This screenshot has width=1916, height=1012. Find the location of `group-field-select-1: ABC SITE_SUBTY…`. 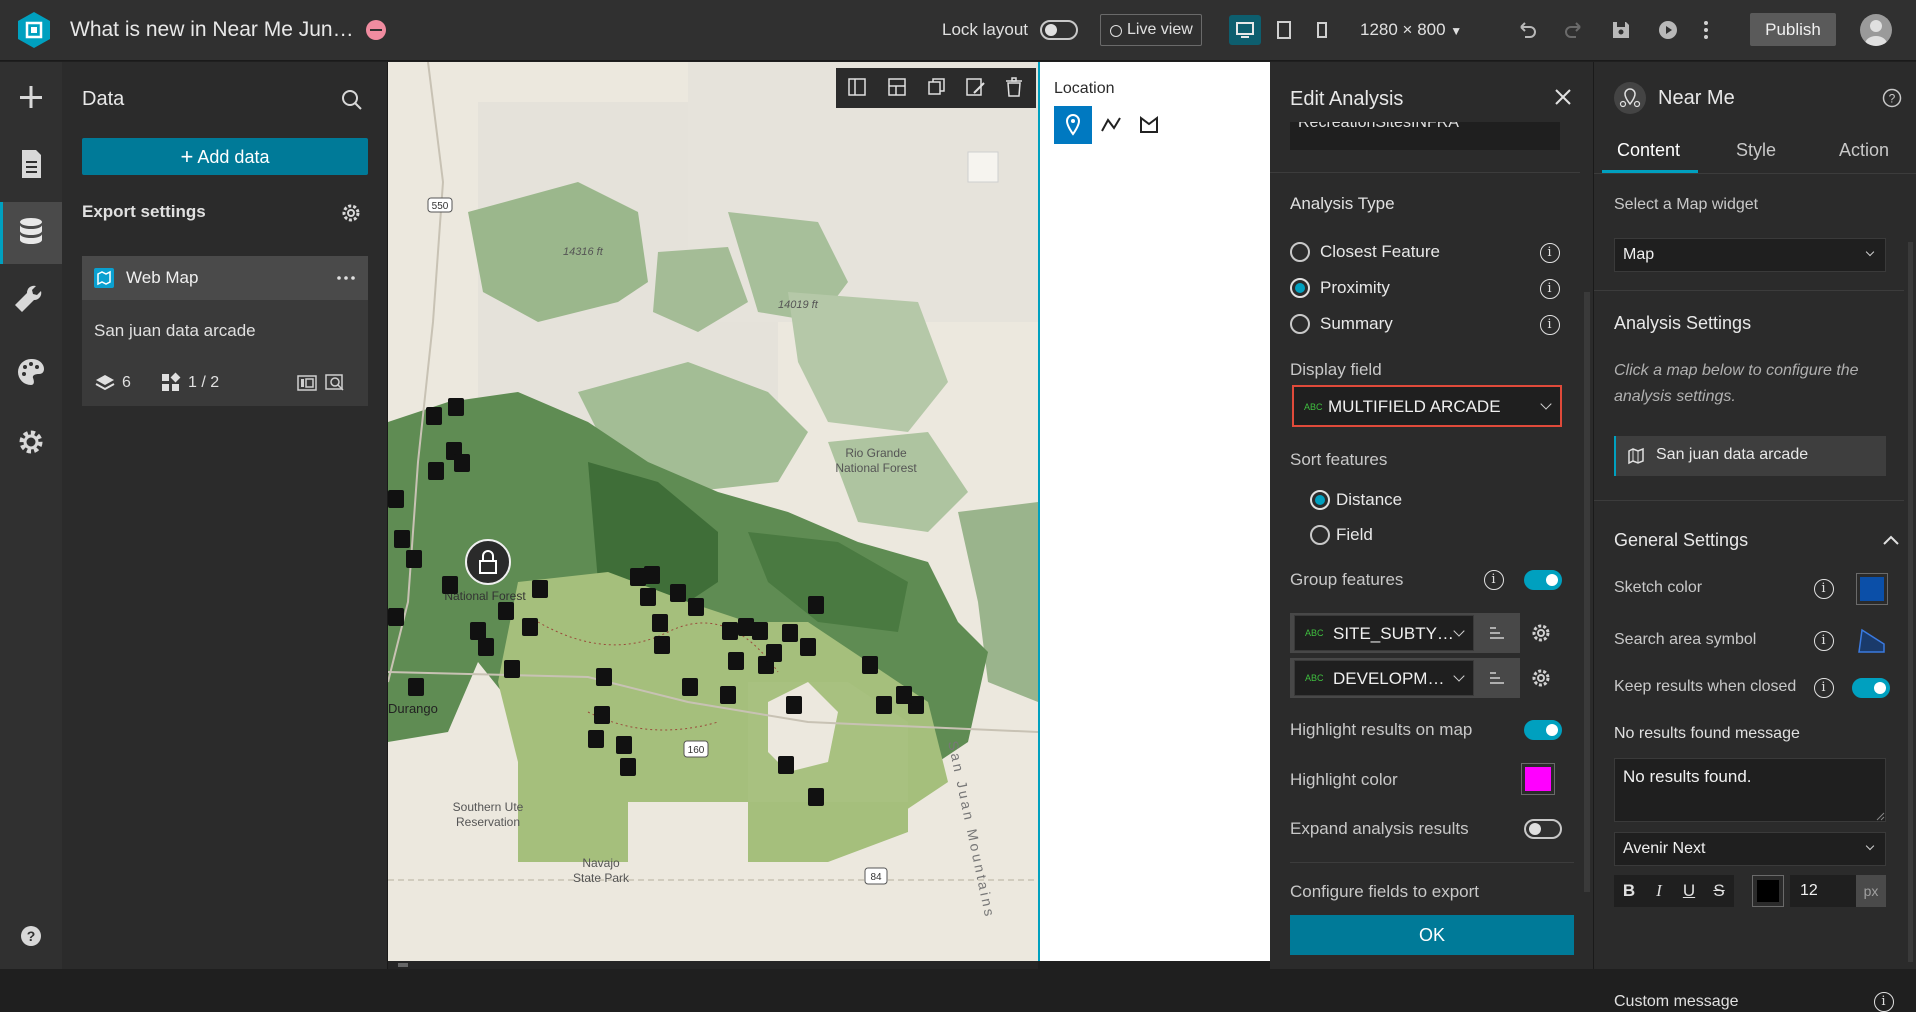

group-field-select-1: ABC SITE_SUBTY… is located at coordinates (1384, 633).